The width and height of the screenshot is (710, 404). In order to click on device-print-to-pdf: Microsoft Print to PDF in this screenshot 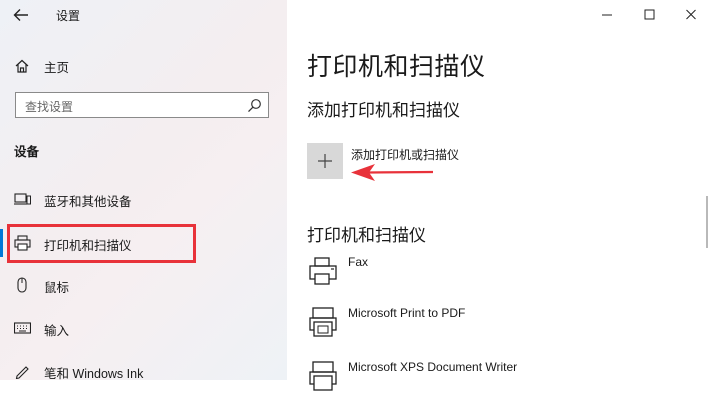, I will do `click(502, 328)`.